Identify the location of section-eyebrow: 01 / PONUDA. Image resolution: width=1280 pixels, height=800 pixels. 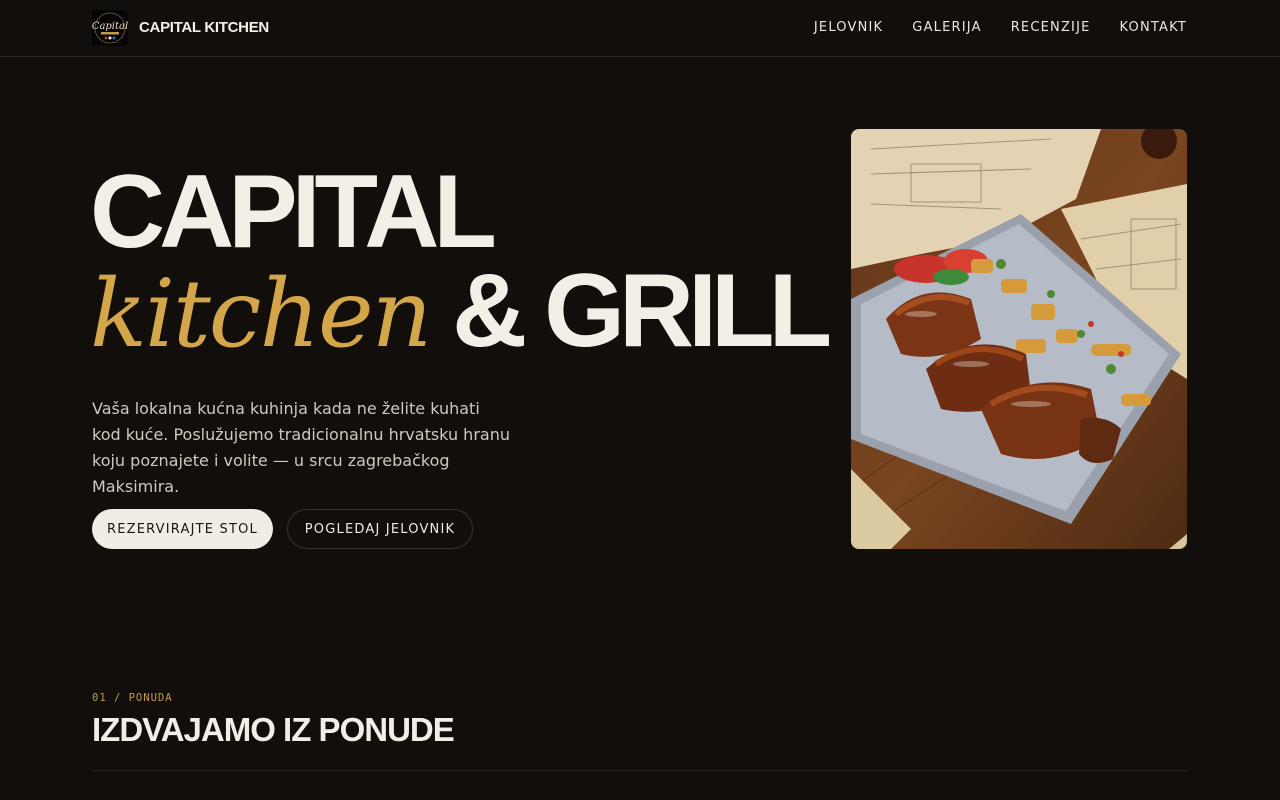
(132, 698).